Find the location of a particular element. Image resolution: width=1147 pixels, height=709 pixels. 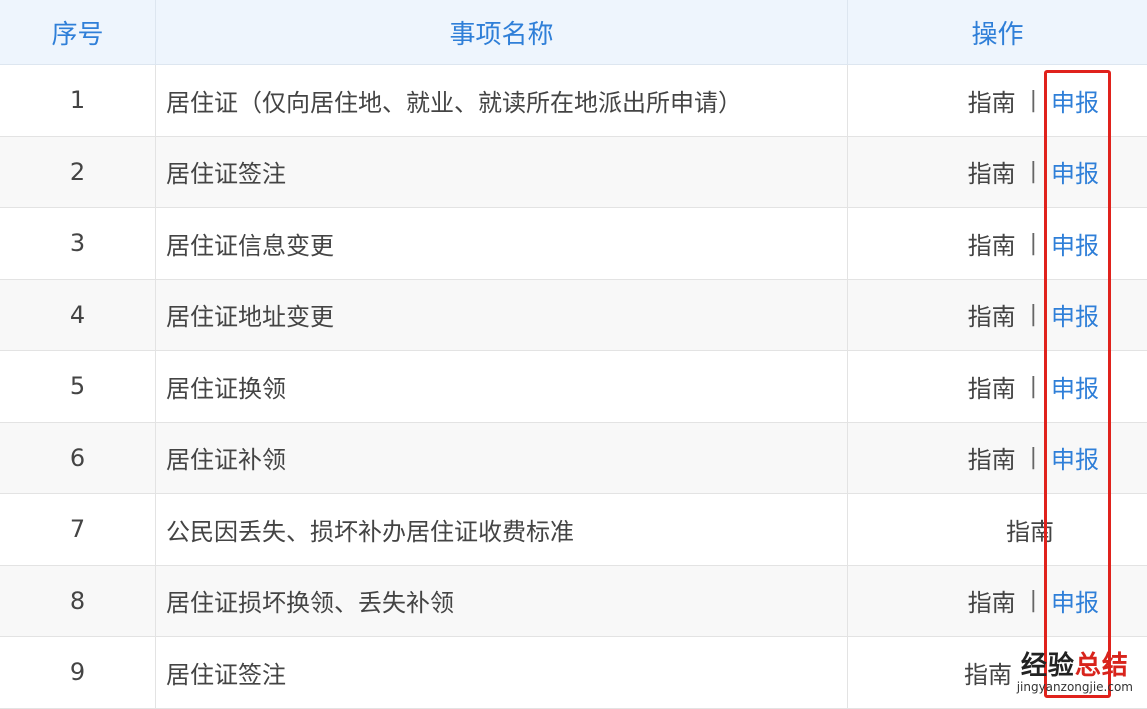

table-row: 9 居住证签注 指南 is located at coordinates (573, 673).